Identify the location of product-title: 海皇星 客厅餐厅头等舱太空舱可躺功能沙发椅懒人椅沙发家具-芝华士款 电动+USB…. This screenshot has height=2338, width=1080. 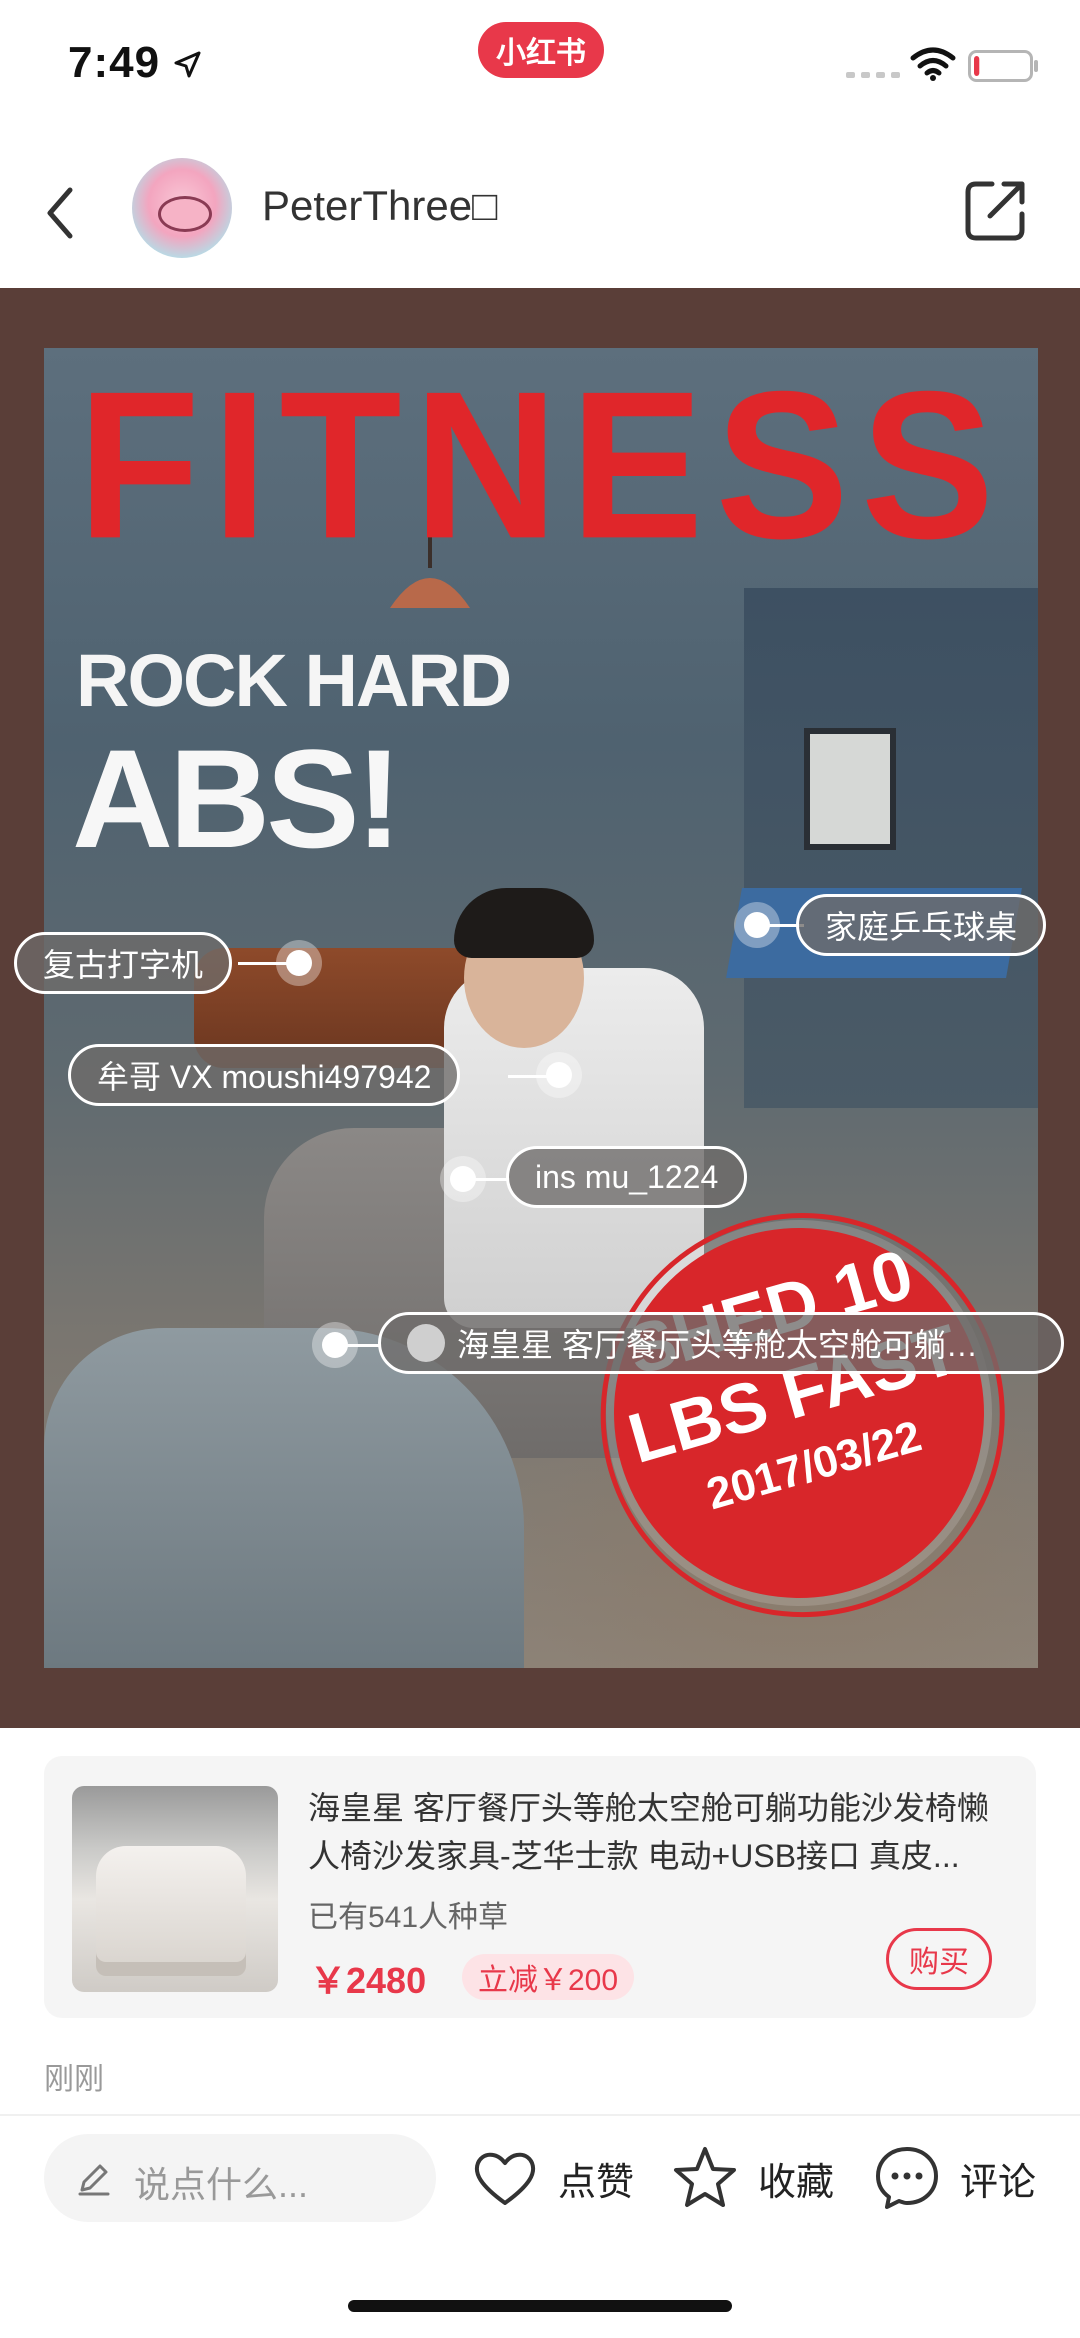
(658, 1832).